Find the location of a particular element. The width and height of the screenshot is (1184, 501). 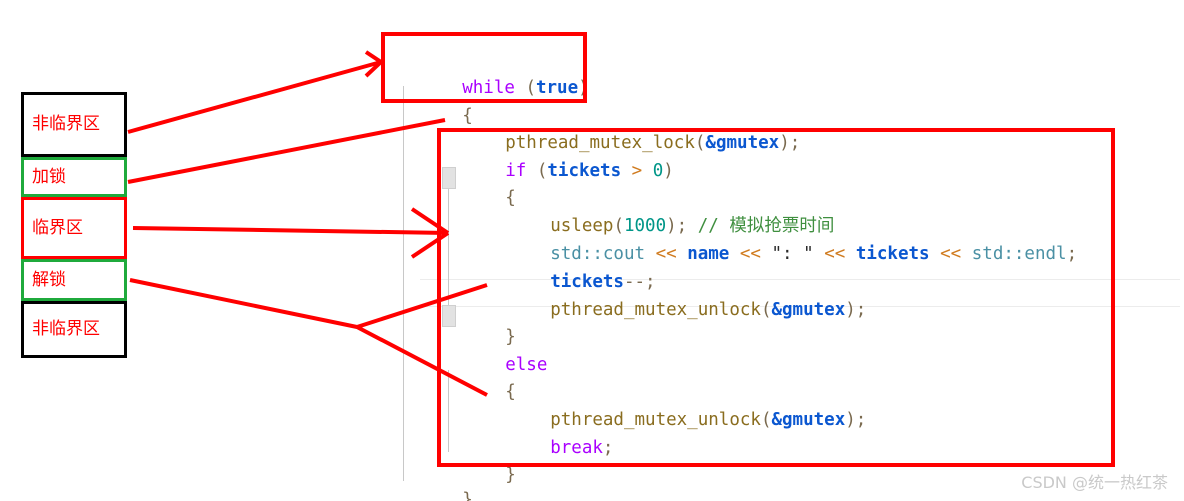

csdn-watermark: CSDN @统一热红茶 is located at coordinates (1094, 482).